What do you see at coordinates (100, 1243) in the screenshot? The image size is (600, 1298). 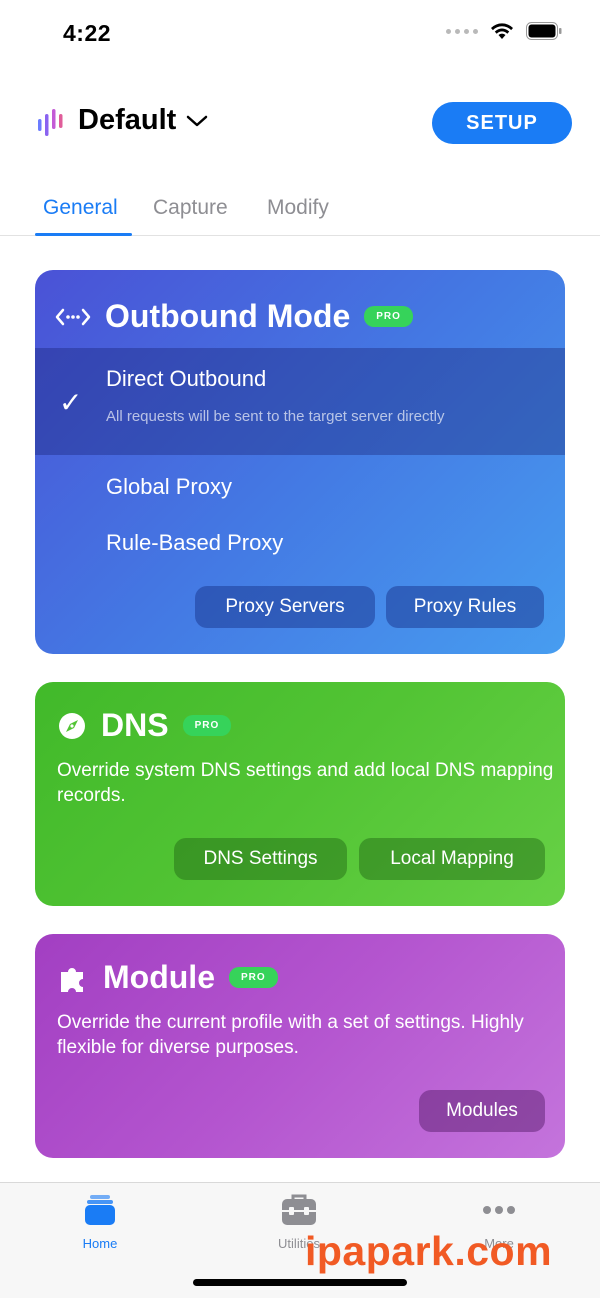 I see `tabbar-label: Home` at bounding box center [100, 1243].